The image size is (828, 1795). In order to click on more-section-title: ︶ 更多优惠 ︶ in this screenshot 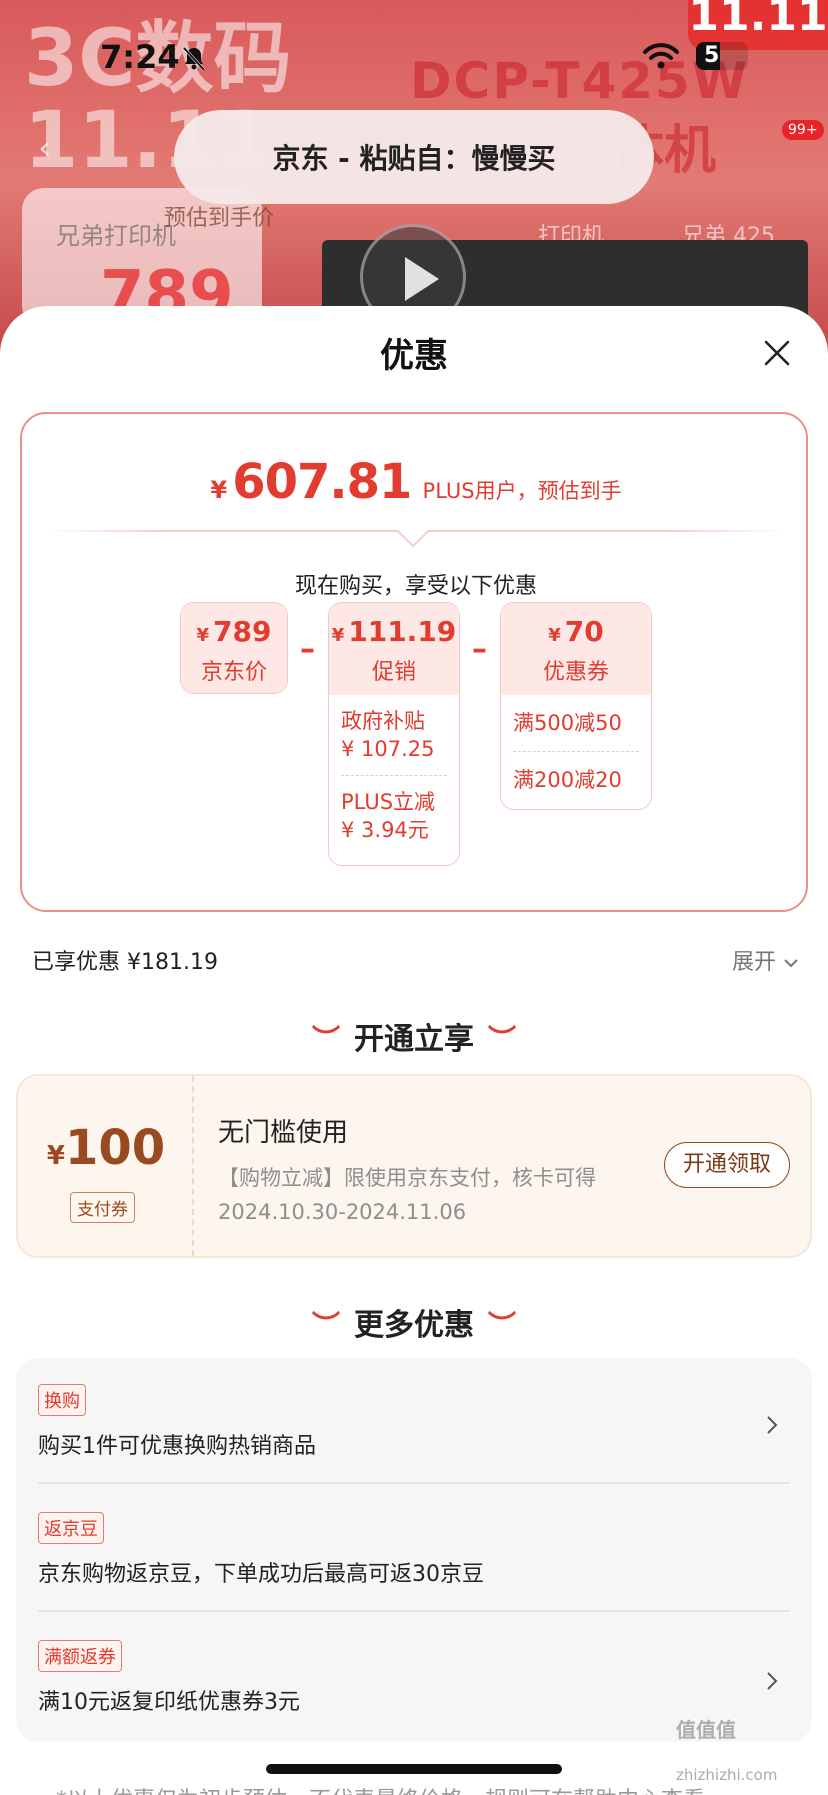, I will do `click(414, 1325)`.